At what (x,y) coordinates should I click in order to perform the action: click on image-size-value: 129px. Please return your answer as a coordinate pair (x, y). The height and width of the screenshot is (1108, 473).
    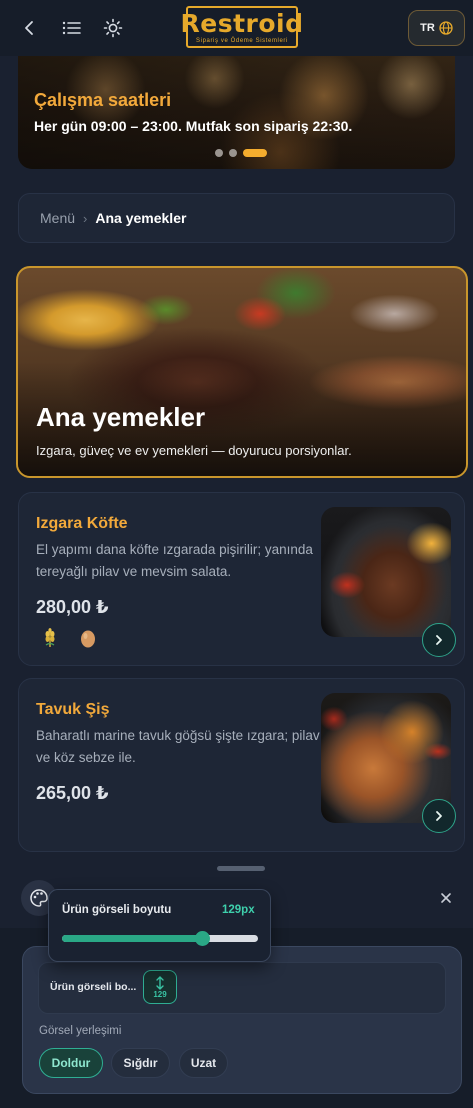
    Looking at the image, I should click on (238, 910).